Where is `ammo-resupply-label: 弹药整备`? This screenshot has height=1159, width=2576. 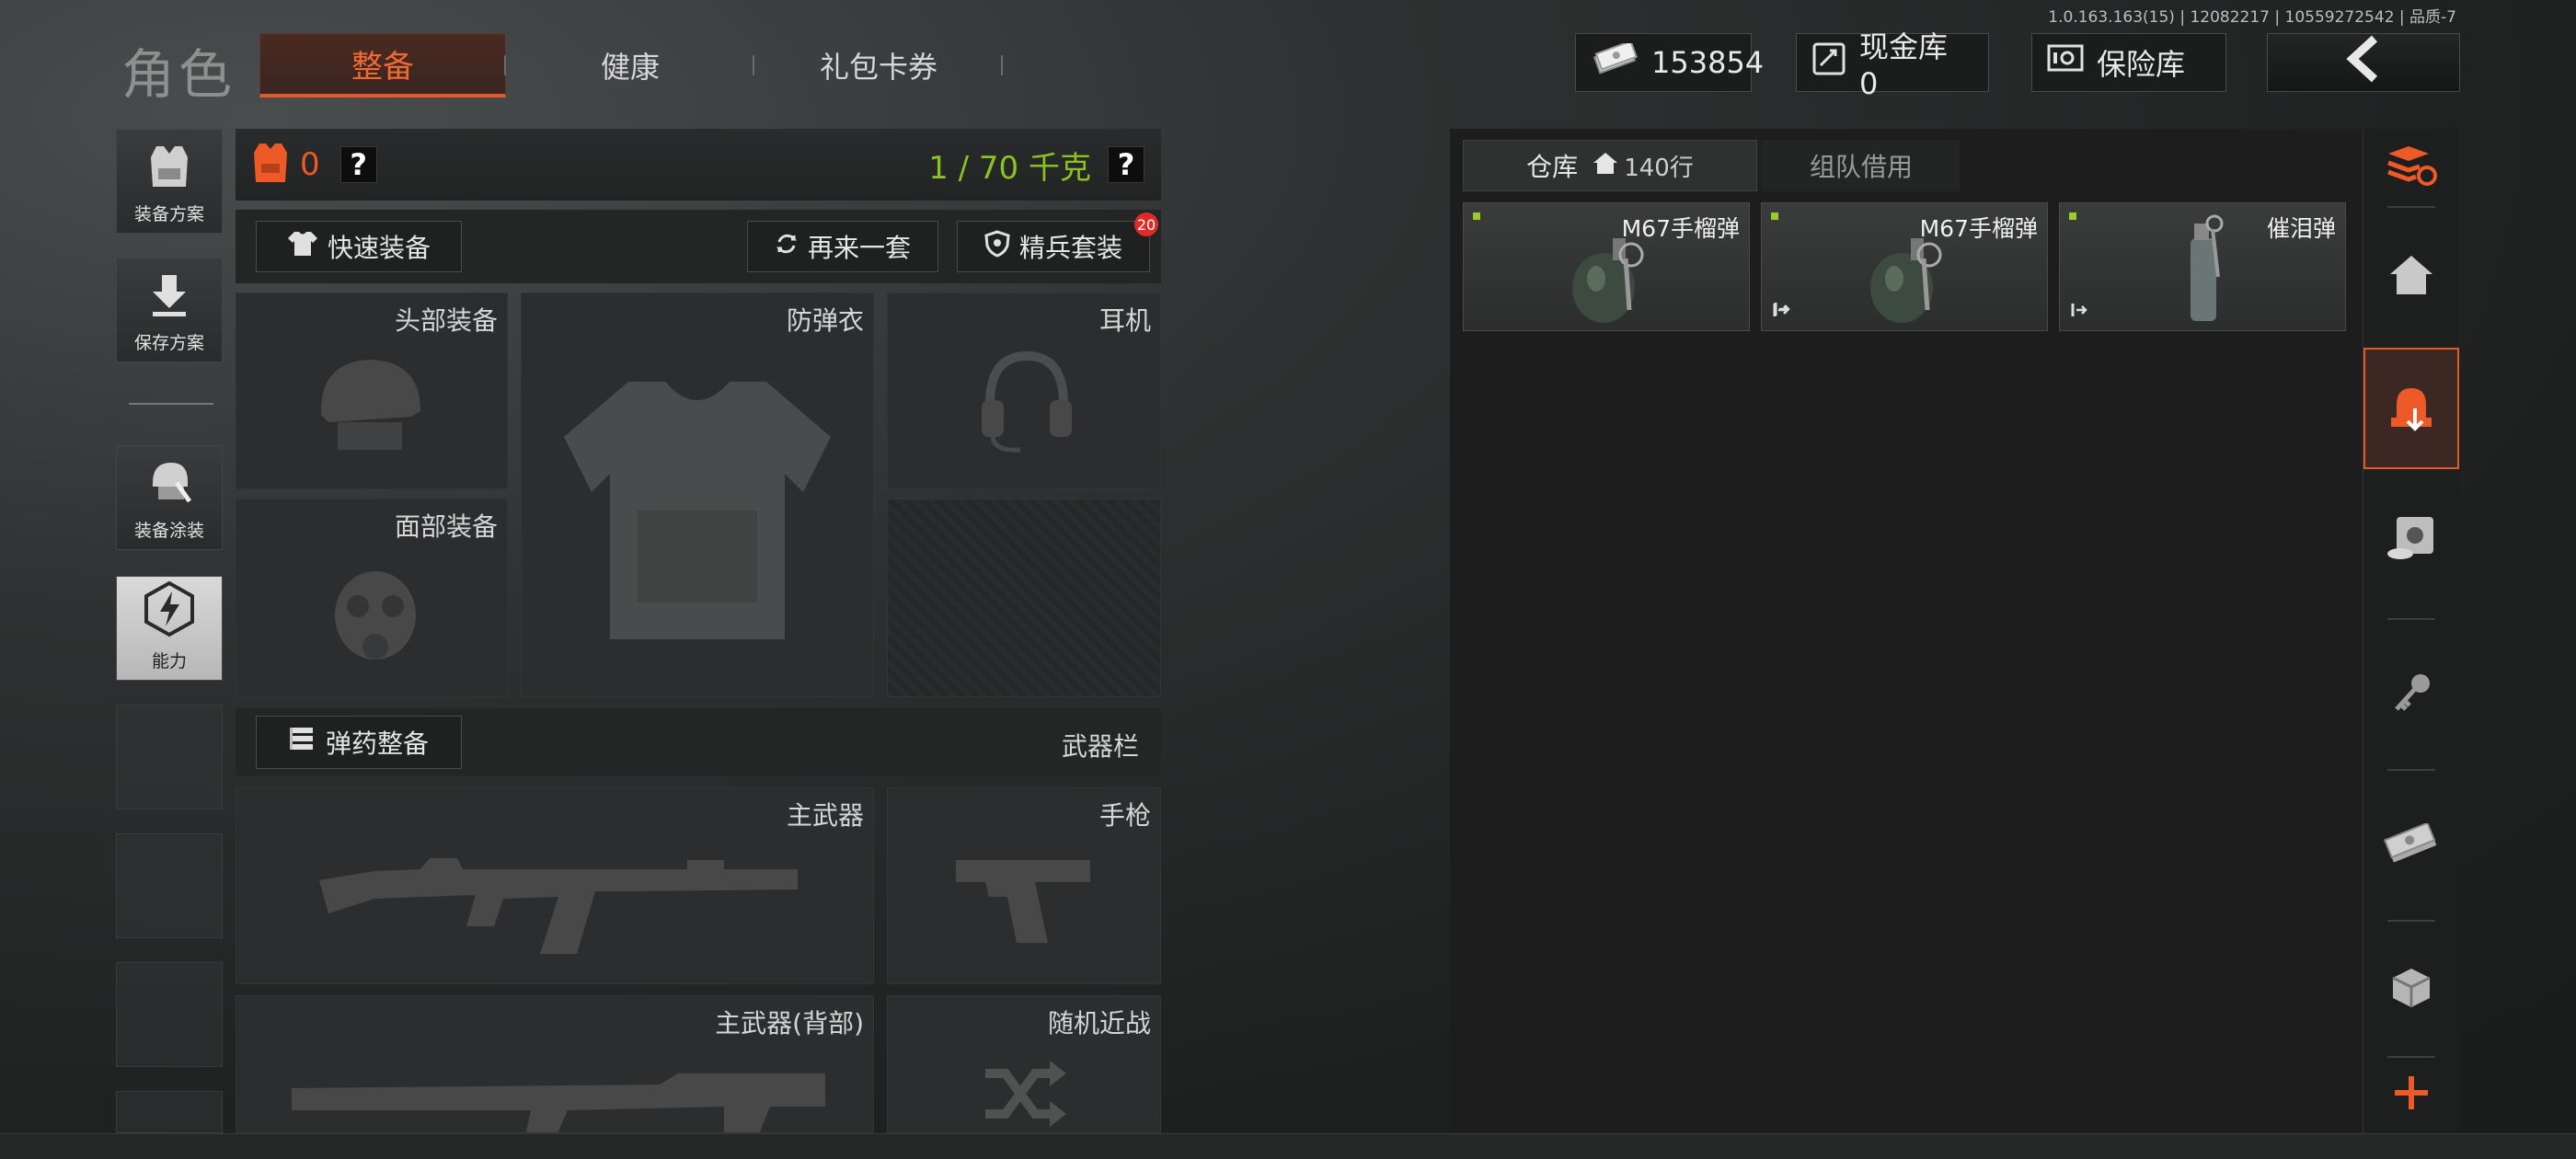 ammo-resupply-label: 弹药整备 is located at coordinates (377, 744).